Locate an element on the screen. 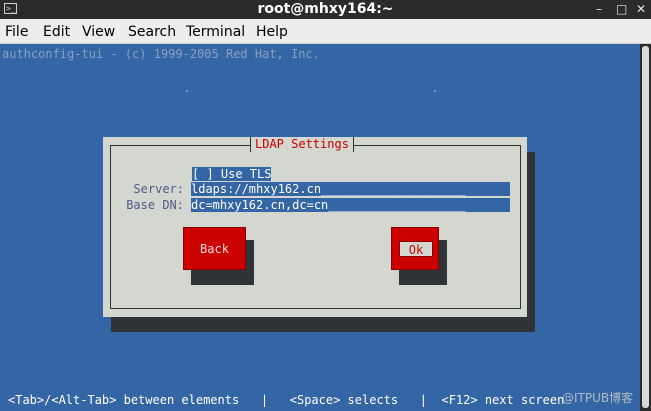  minimize-icon: – is located at coordinates (599, 9).